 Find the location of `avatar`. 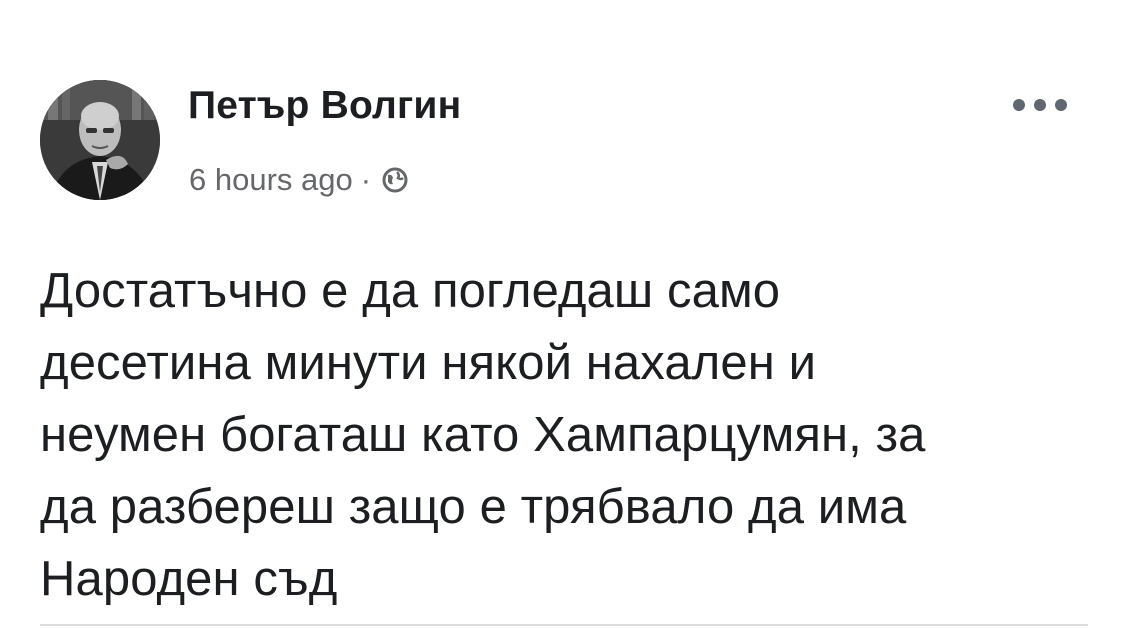

avatar is located at coordinates (100, 140).